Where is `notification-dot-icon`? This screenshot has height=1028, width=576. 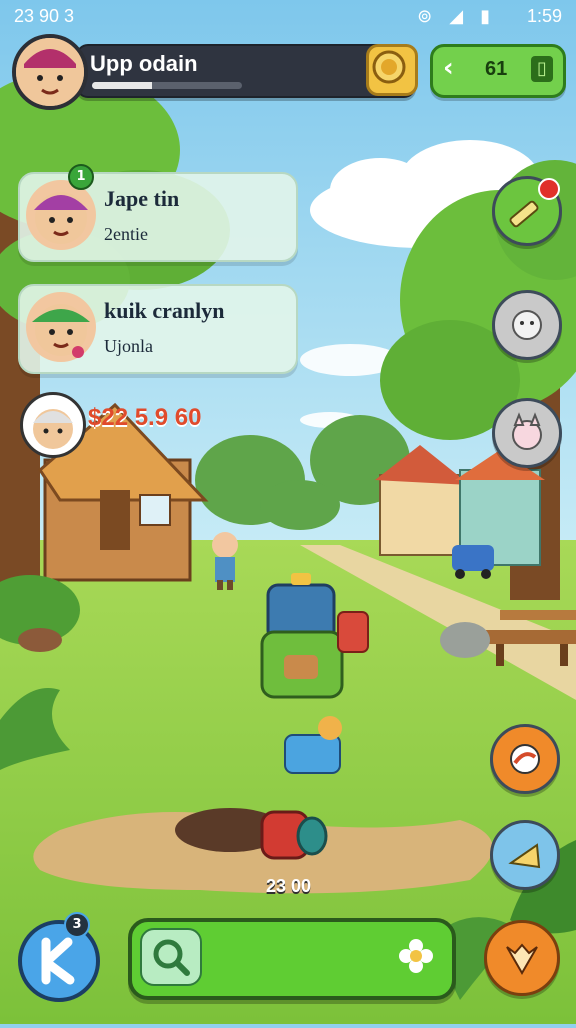
notification-dot-icon is located at coordinates (549, 189).